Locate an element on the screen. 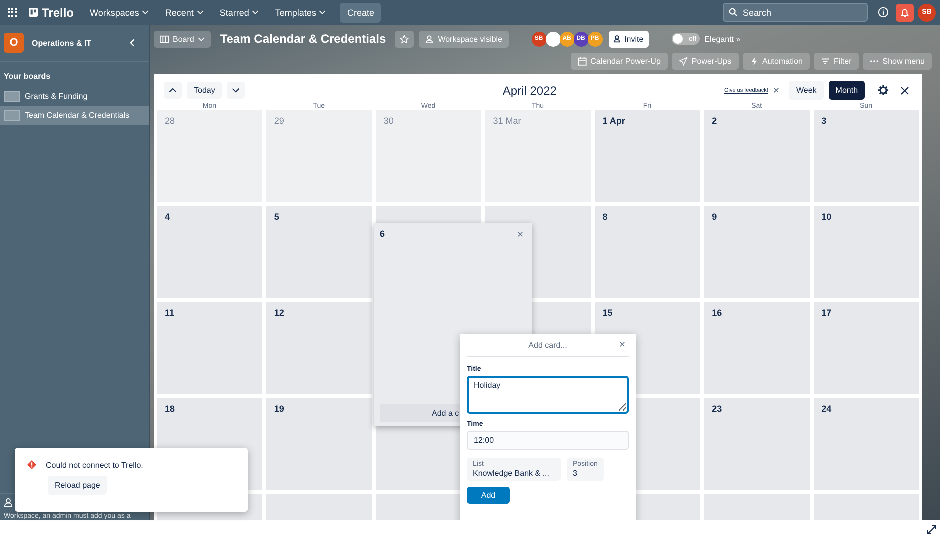 The width and height of the screenshot is (940, 540). resize-icon is located at coordinates (932, 530).